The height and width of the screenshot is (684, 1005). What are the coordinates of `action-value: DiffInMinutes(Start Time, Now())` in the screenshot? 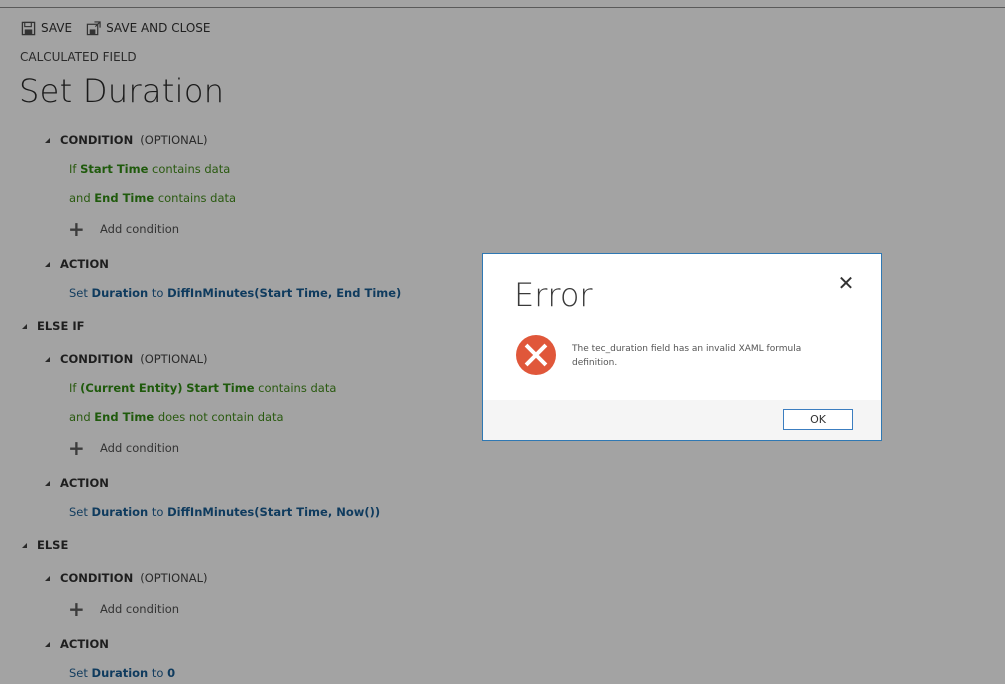 It's located at (274, 512).